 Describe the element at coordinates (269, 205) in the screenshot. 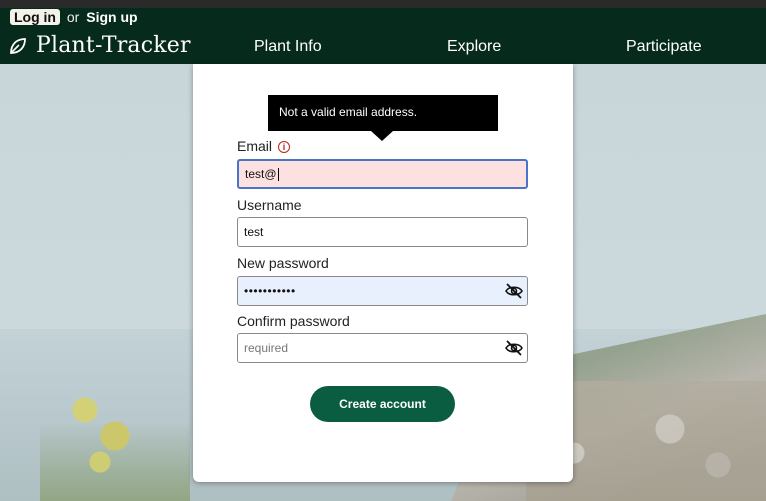

I see `username-label: Username` at that location.